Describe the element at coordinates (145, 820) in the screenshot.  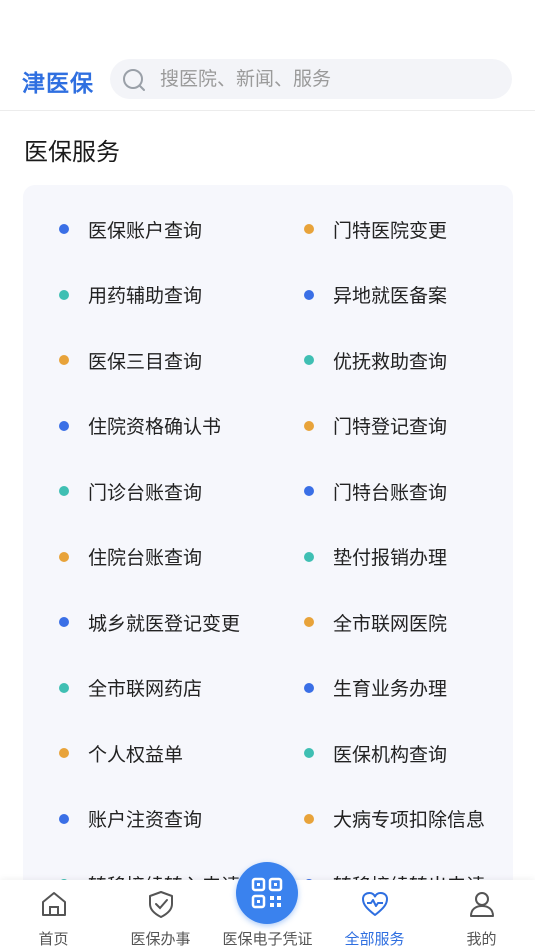
I see `service-label: 账户注资查询` at that location.